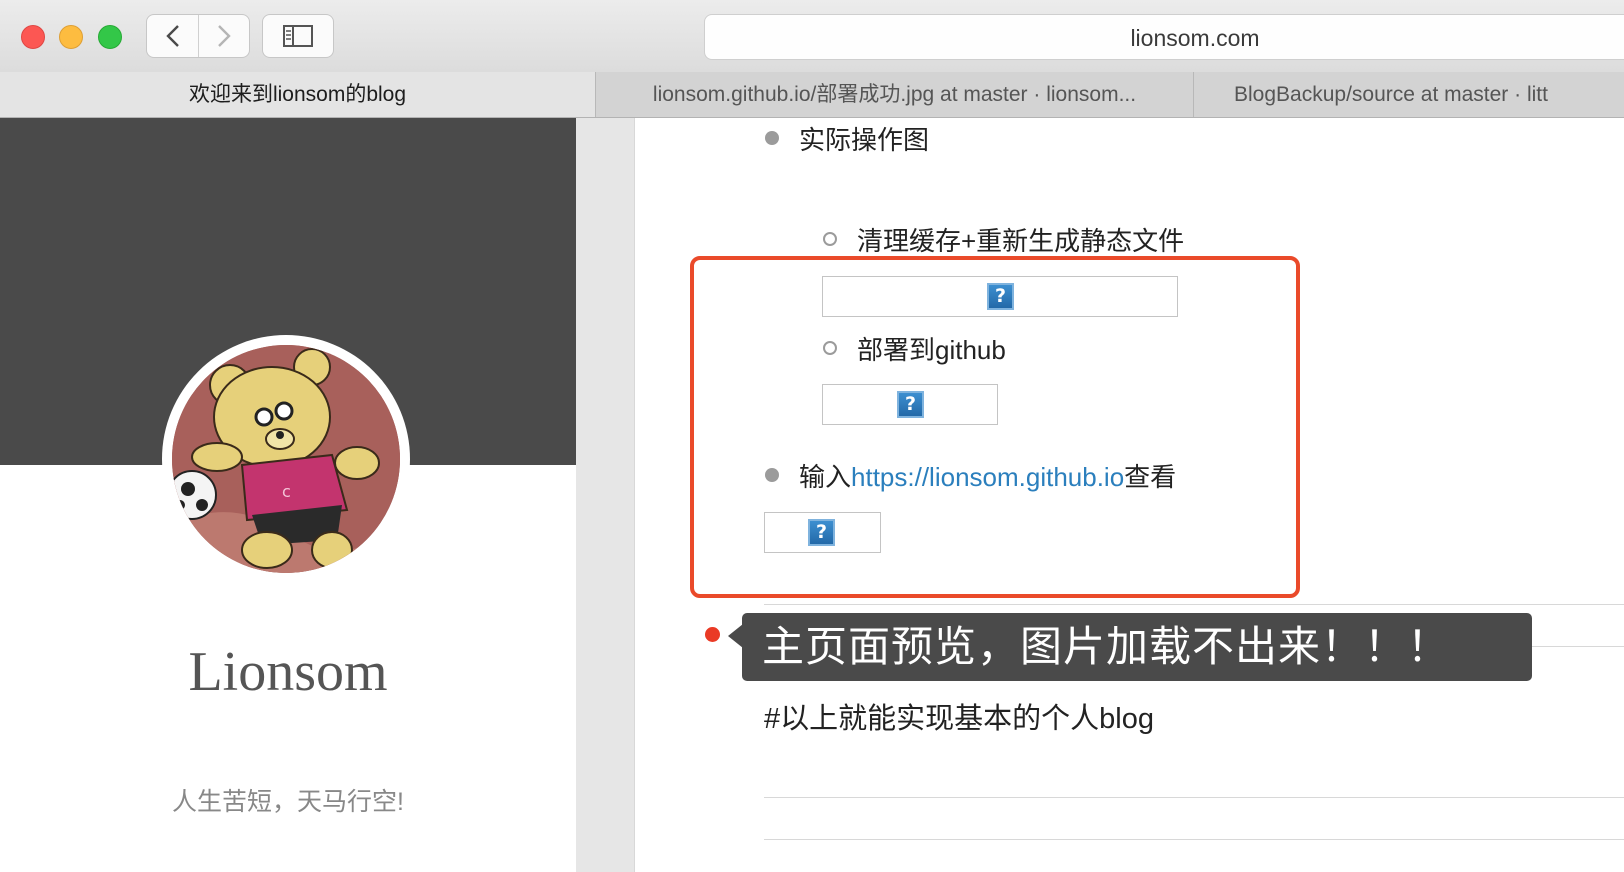 The height and width of the screenshot is (872, 1624). I want to click on annotation-highlight-box, so click(995, 427).